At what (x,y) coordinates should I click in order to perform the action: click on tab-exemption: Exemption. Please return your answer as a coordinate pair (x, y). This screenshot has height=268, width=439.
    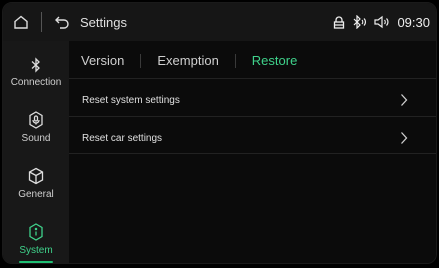
    Looking at the image, I should click on (187, 60).